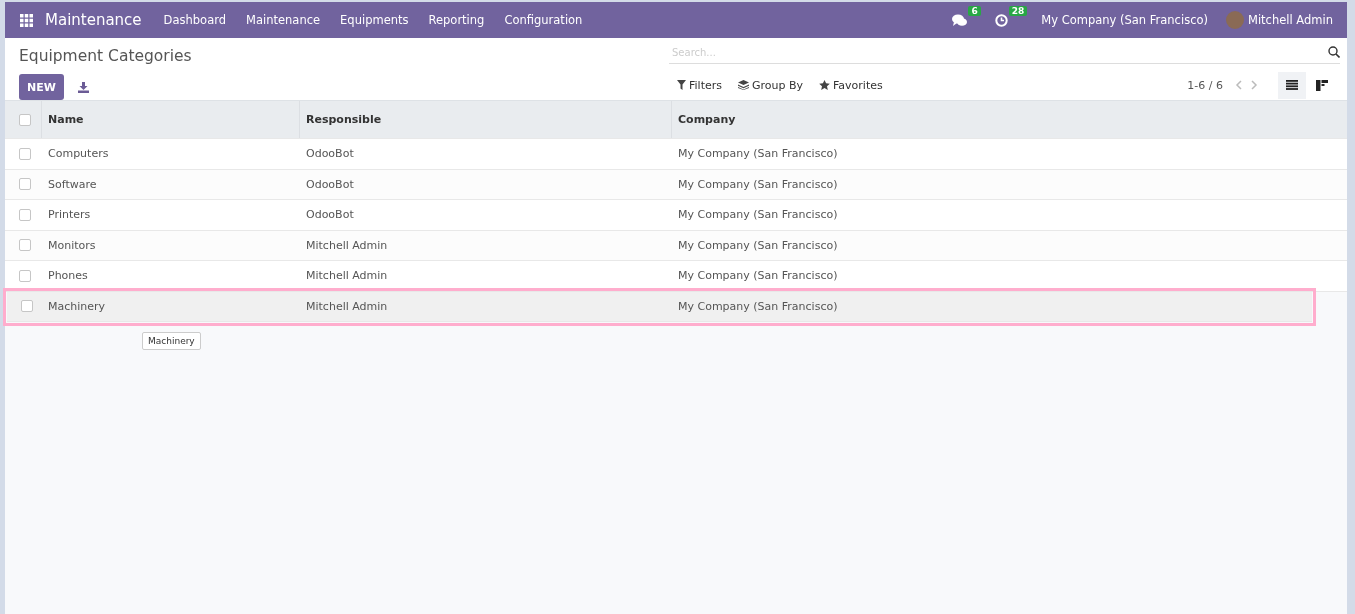  I want to click on next-page-icon, so click(1254, 85).